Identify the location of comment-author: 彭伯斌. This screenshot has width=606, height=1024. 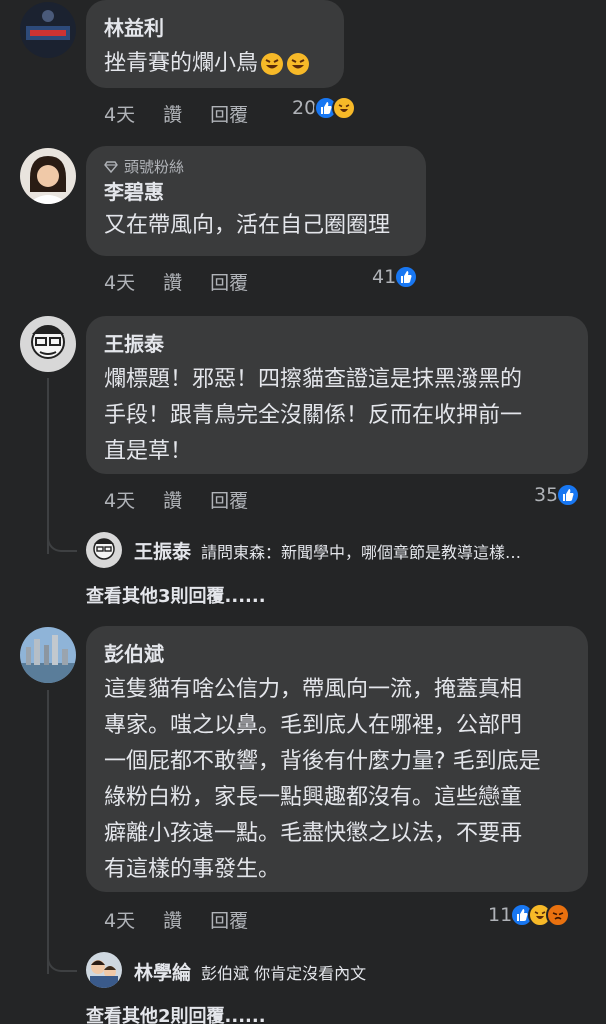
(337, 654).